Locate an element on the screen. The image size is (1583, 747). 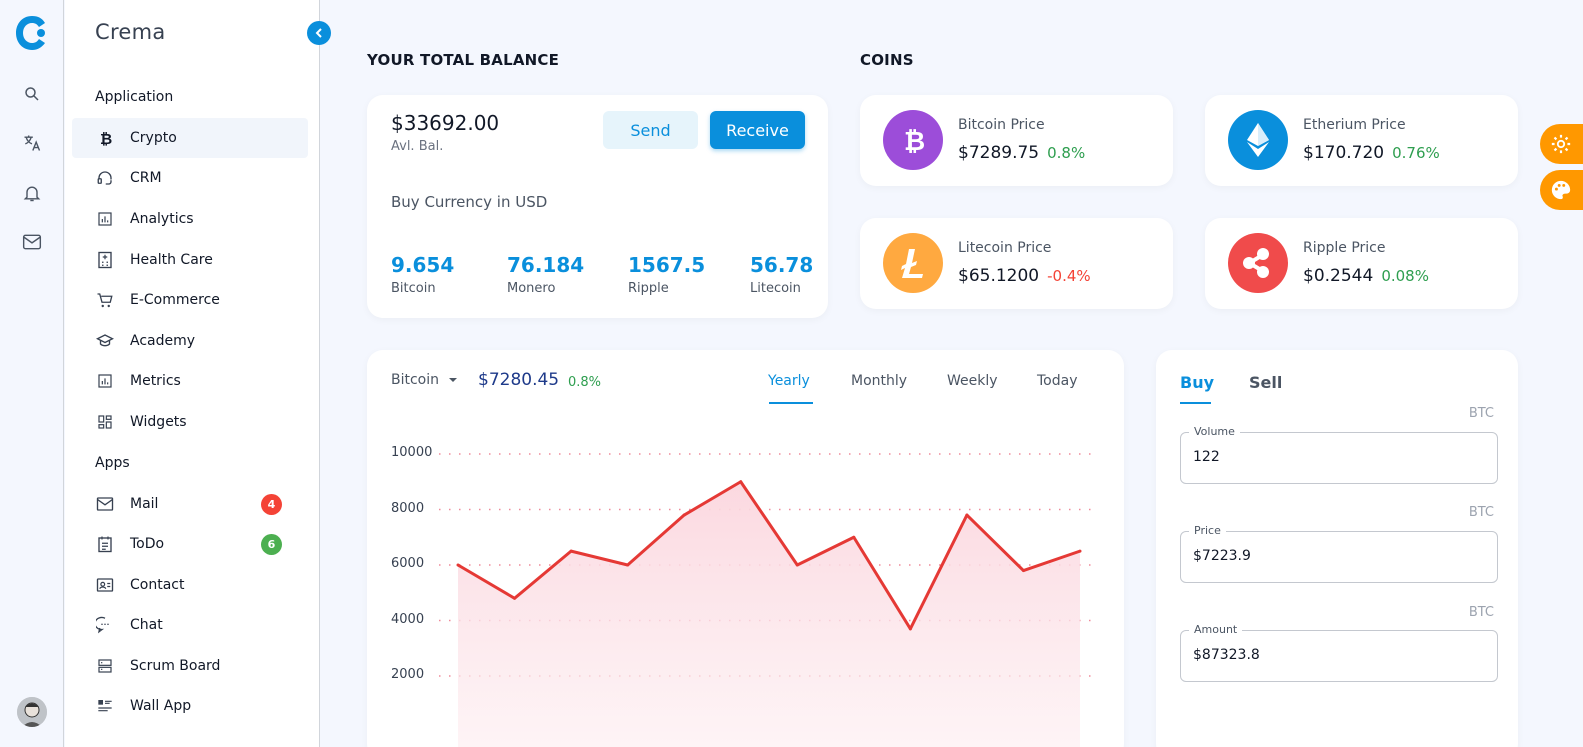
amount-field: Amount is located at coordinates (1339, 652).